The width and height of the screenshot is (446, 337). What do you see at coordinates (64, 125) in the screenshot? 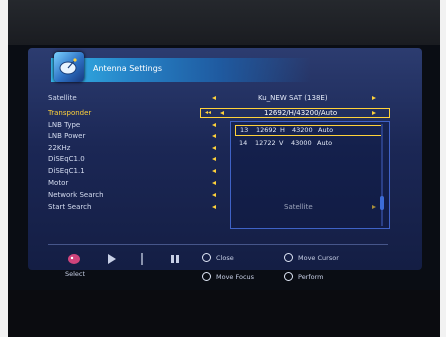
I see `menu-item-label: LNB Type` at bounding box center [64, 125].